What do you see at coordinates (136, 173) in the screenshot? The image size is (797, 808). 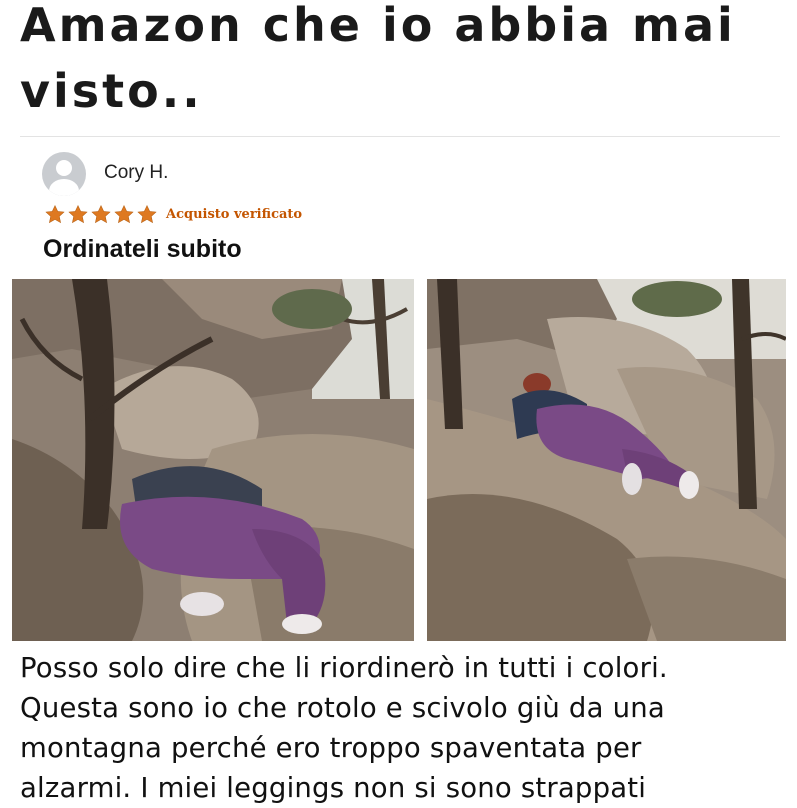 I see `reviewer-name: Cory H.` at bounding box center [136, 173].